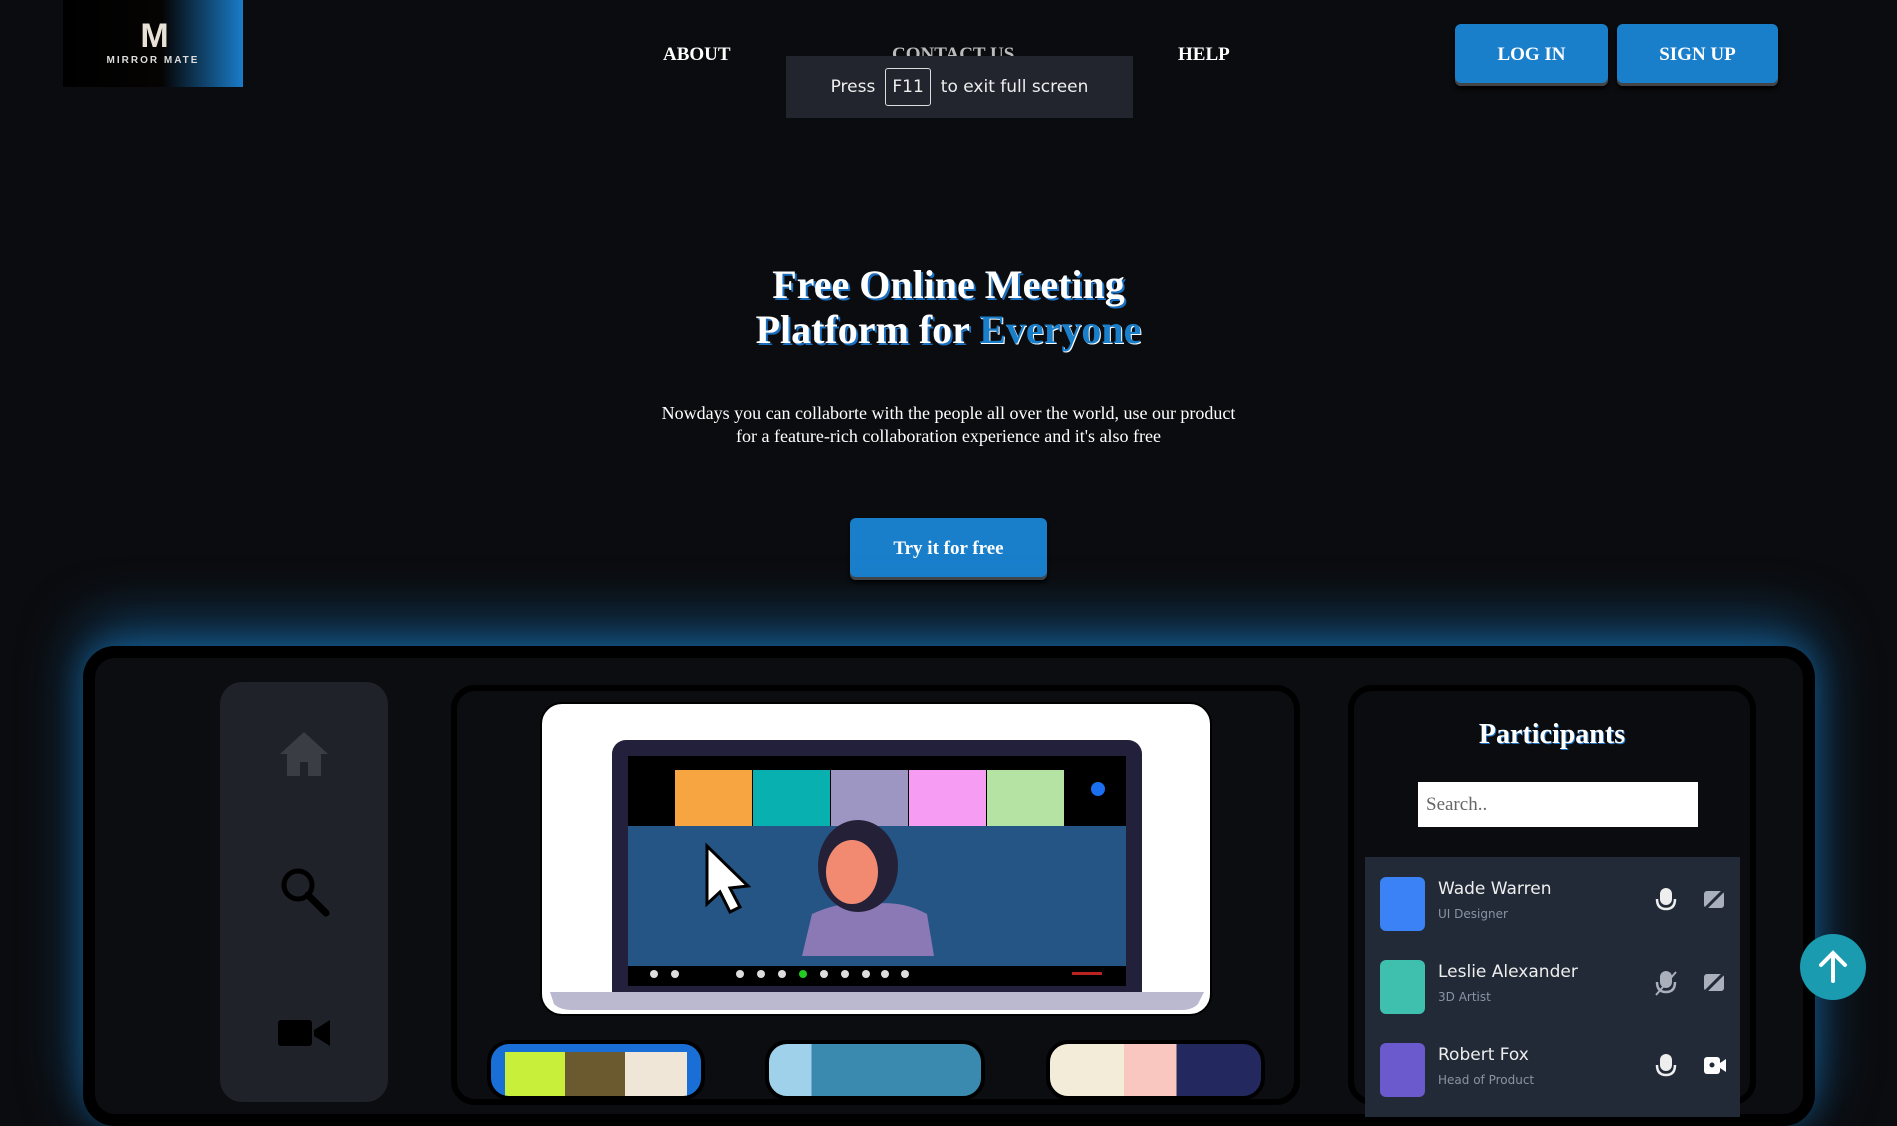 This screenshot has height=1126, width=1897. Describe the element at coordinates (853, 87) in the screenshot. I see `toast-press: Press` at that location.